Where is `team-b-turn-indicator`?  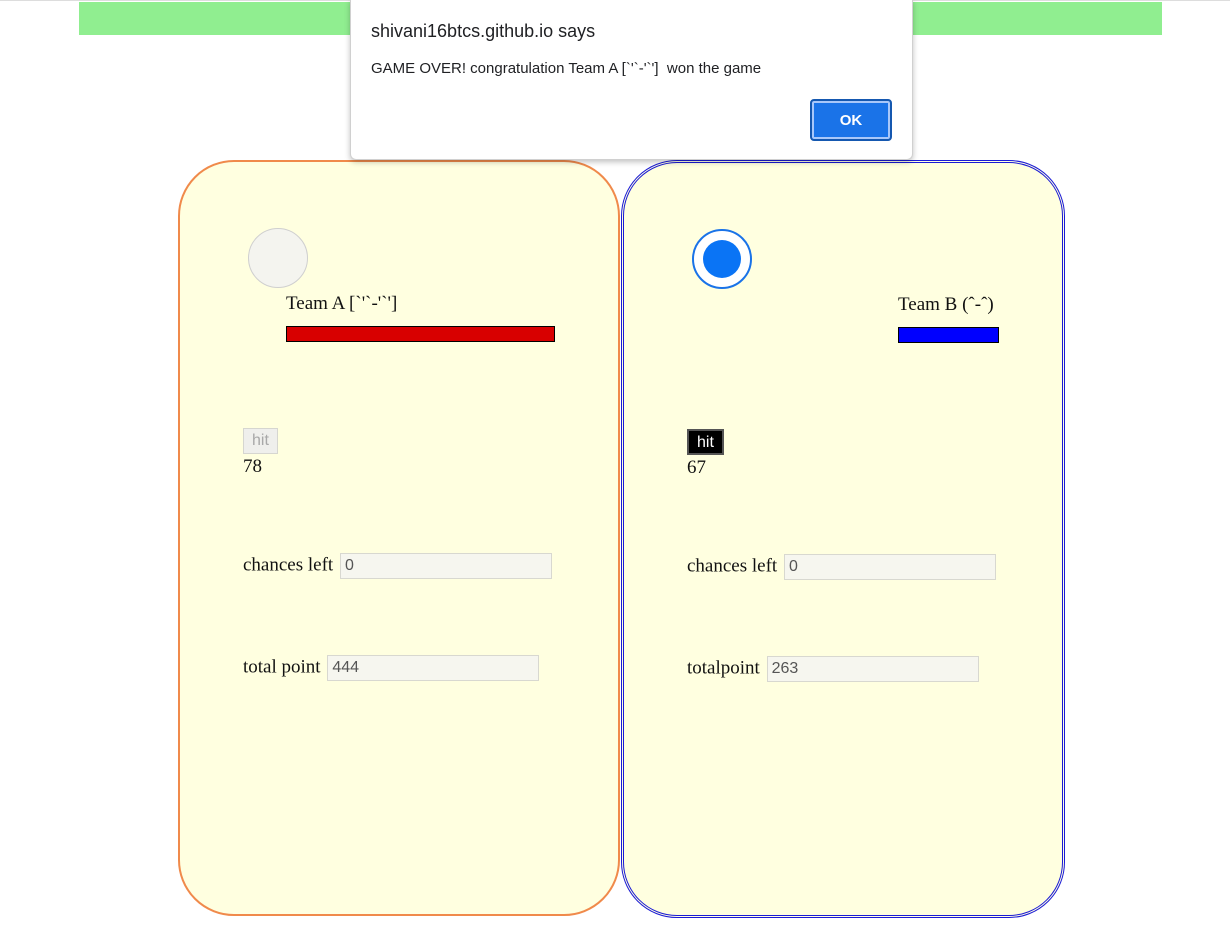
team-b-turn-indicator is located at coordinates (722, 259).